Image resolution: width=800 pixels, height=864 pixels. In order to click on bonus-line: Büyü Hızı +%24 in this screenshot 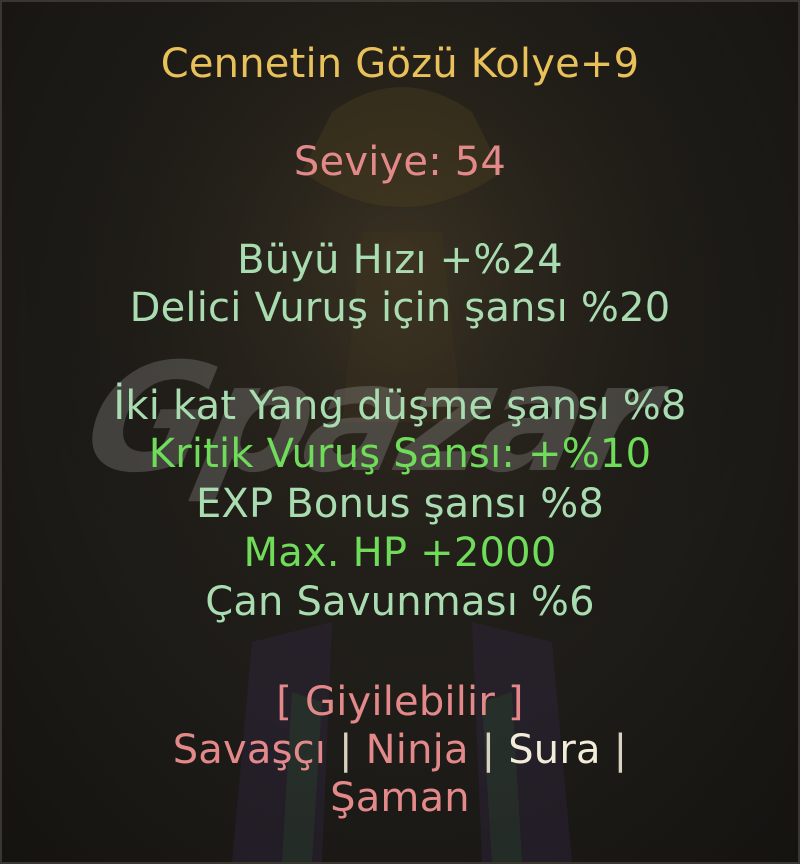, I will do `click(400, 260)`.